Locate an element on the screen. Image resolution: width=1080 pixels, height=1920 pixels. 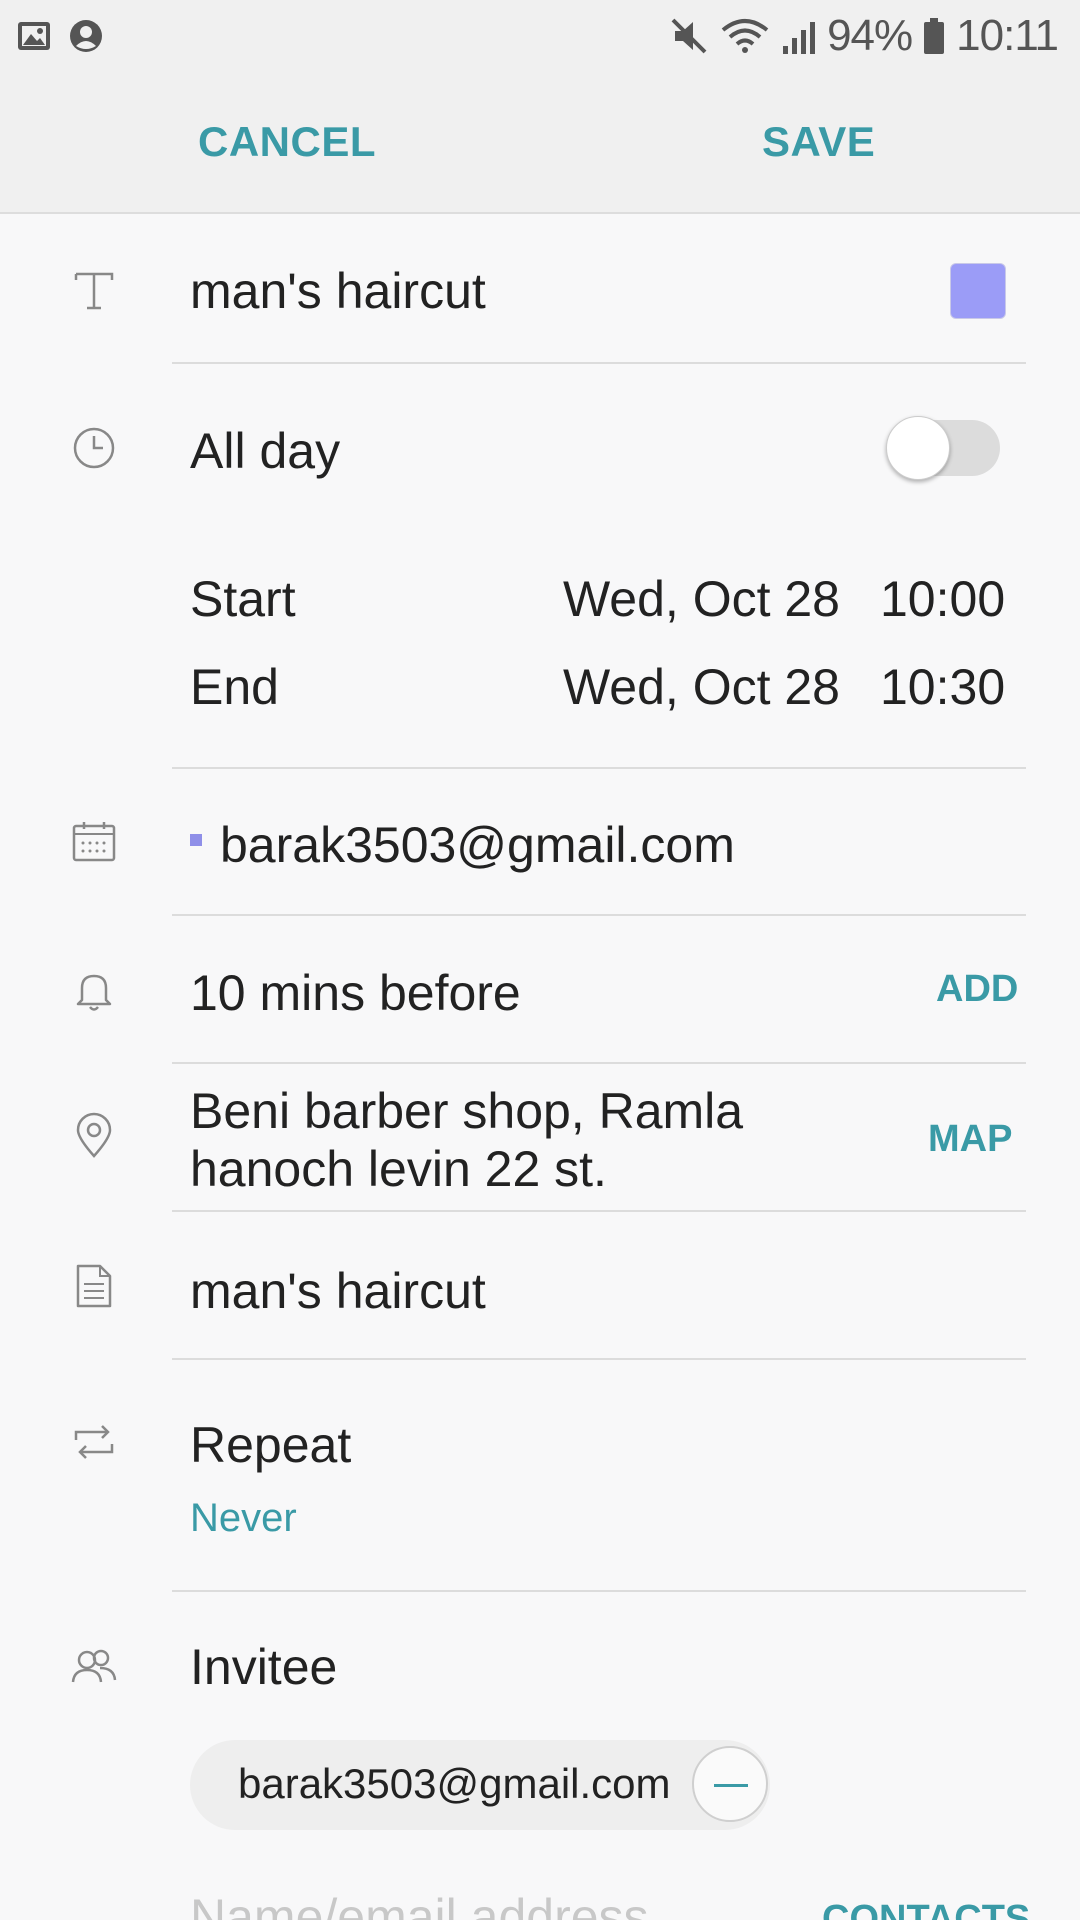
event-color-swatch is located at coordinates (978, 291).